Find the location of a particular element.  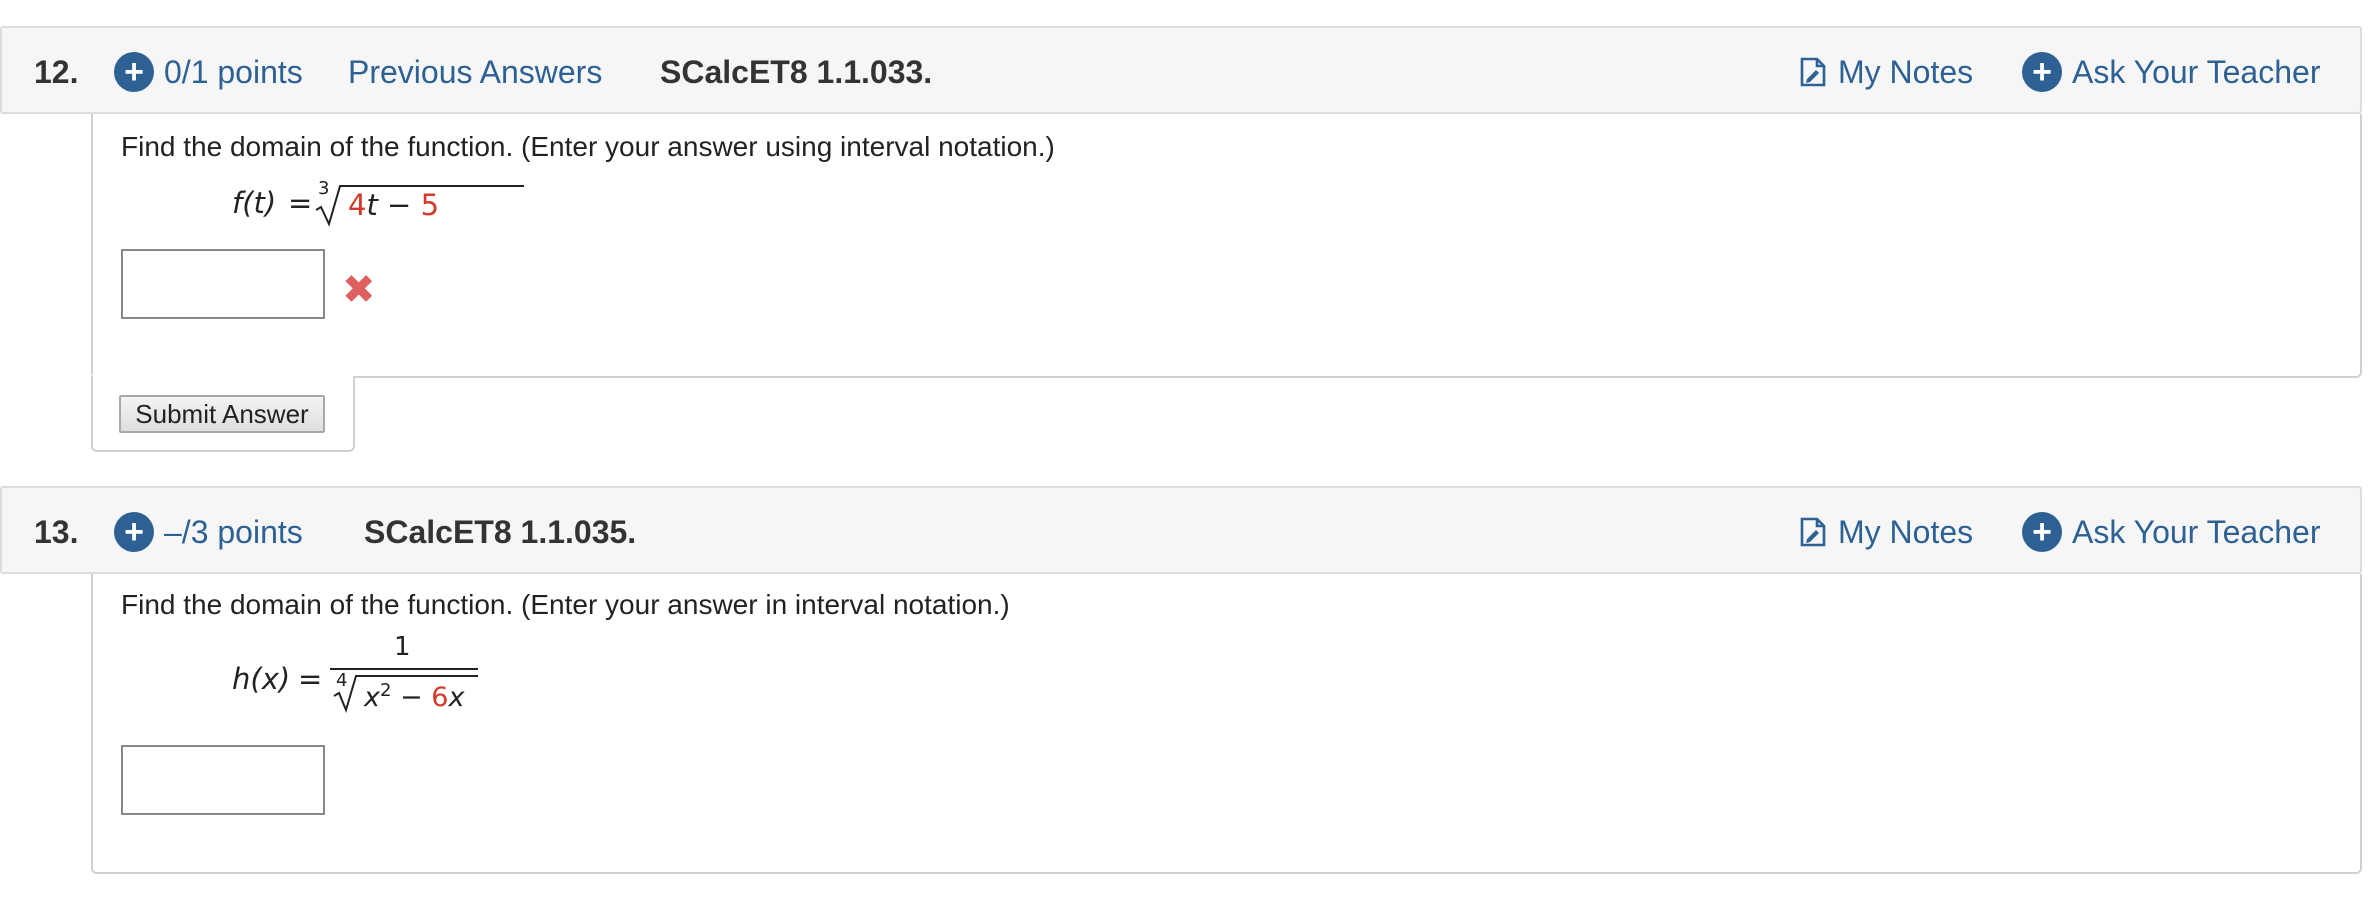

tab-gap-cover is located at coordinates (223, 375).